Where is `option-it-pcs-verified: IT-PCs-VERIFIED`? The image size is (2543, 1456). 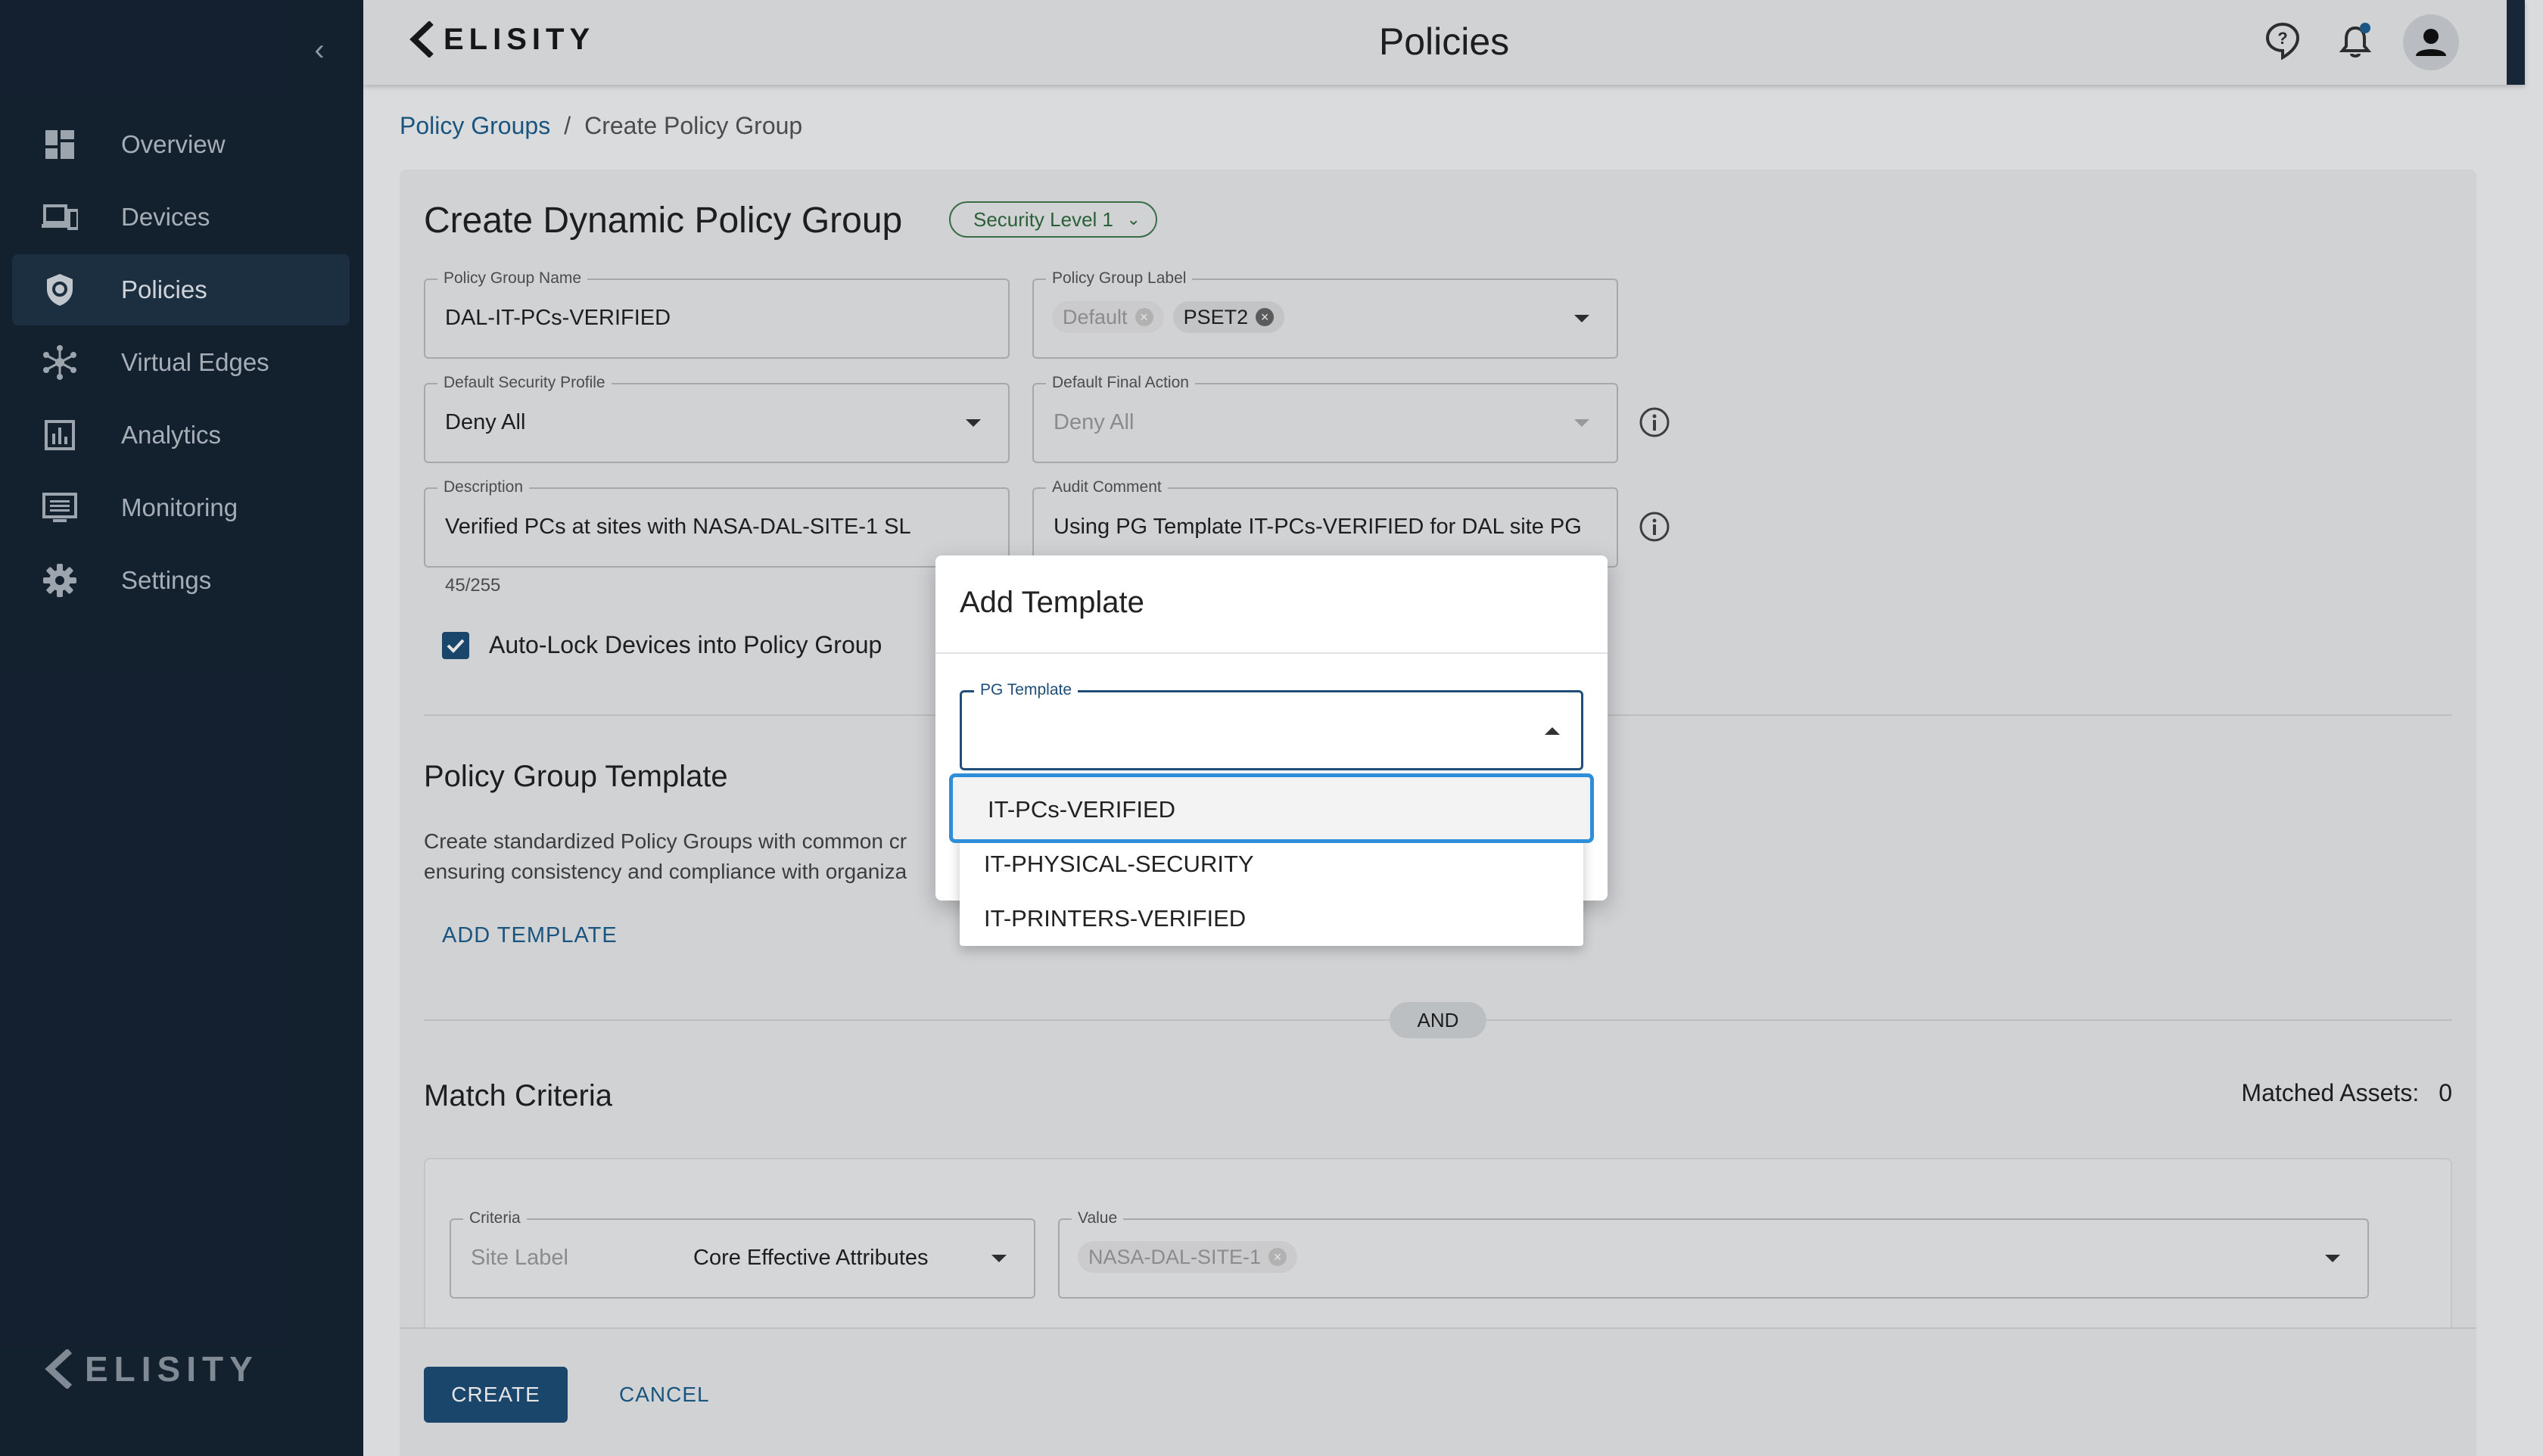
option-it-pcs-verified: IT-PCs-VERIFIED is located at coordinates (1271, 808).